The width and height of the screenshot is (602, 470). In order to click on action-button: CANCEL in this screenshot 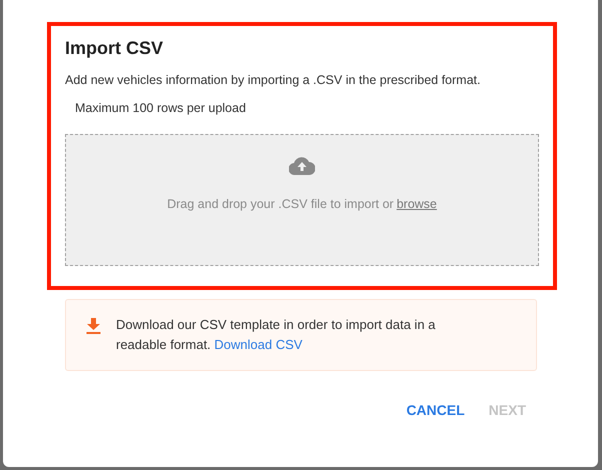, I will do `click(435, 410)`.